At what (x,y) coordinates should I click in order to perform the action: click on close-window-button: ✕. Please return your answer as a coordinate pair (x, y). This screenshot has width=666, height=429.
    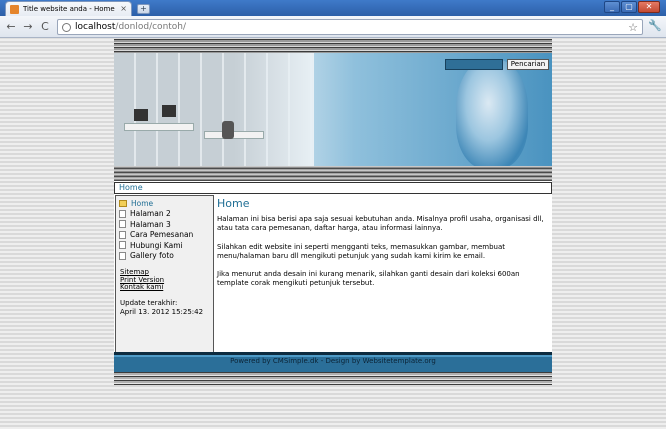
    Looking at the image, I should click on (649, 7).